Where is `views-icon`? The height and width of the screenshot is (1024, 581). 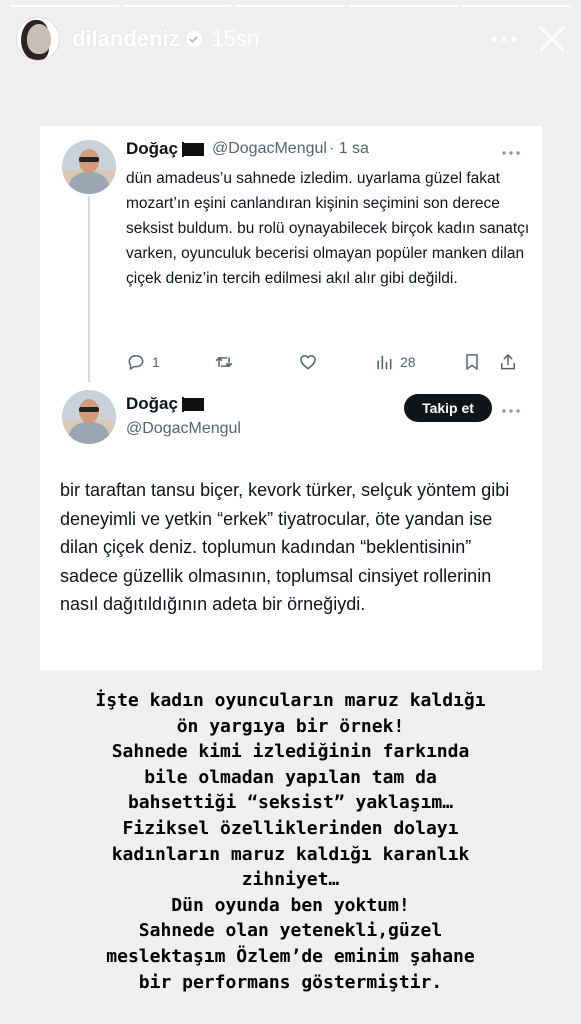
views-icon is located at coordinates (384, 362).